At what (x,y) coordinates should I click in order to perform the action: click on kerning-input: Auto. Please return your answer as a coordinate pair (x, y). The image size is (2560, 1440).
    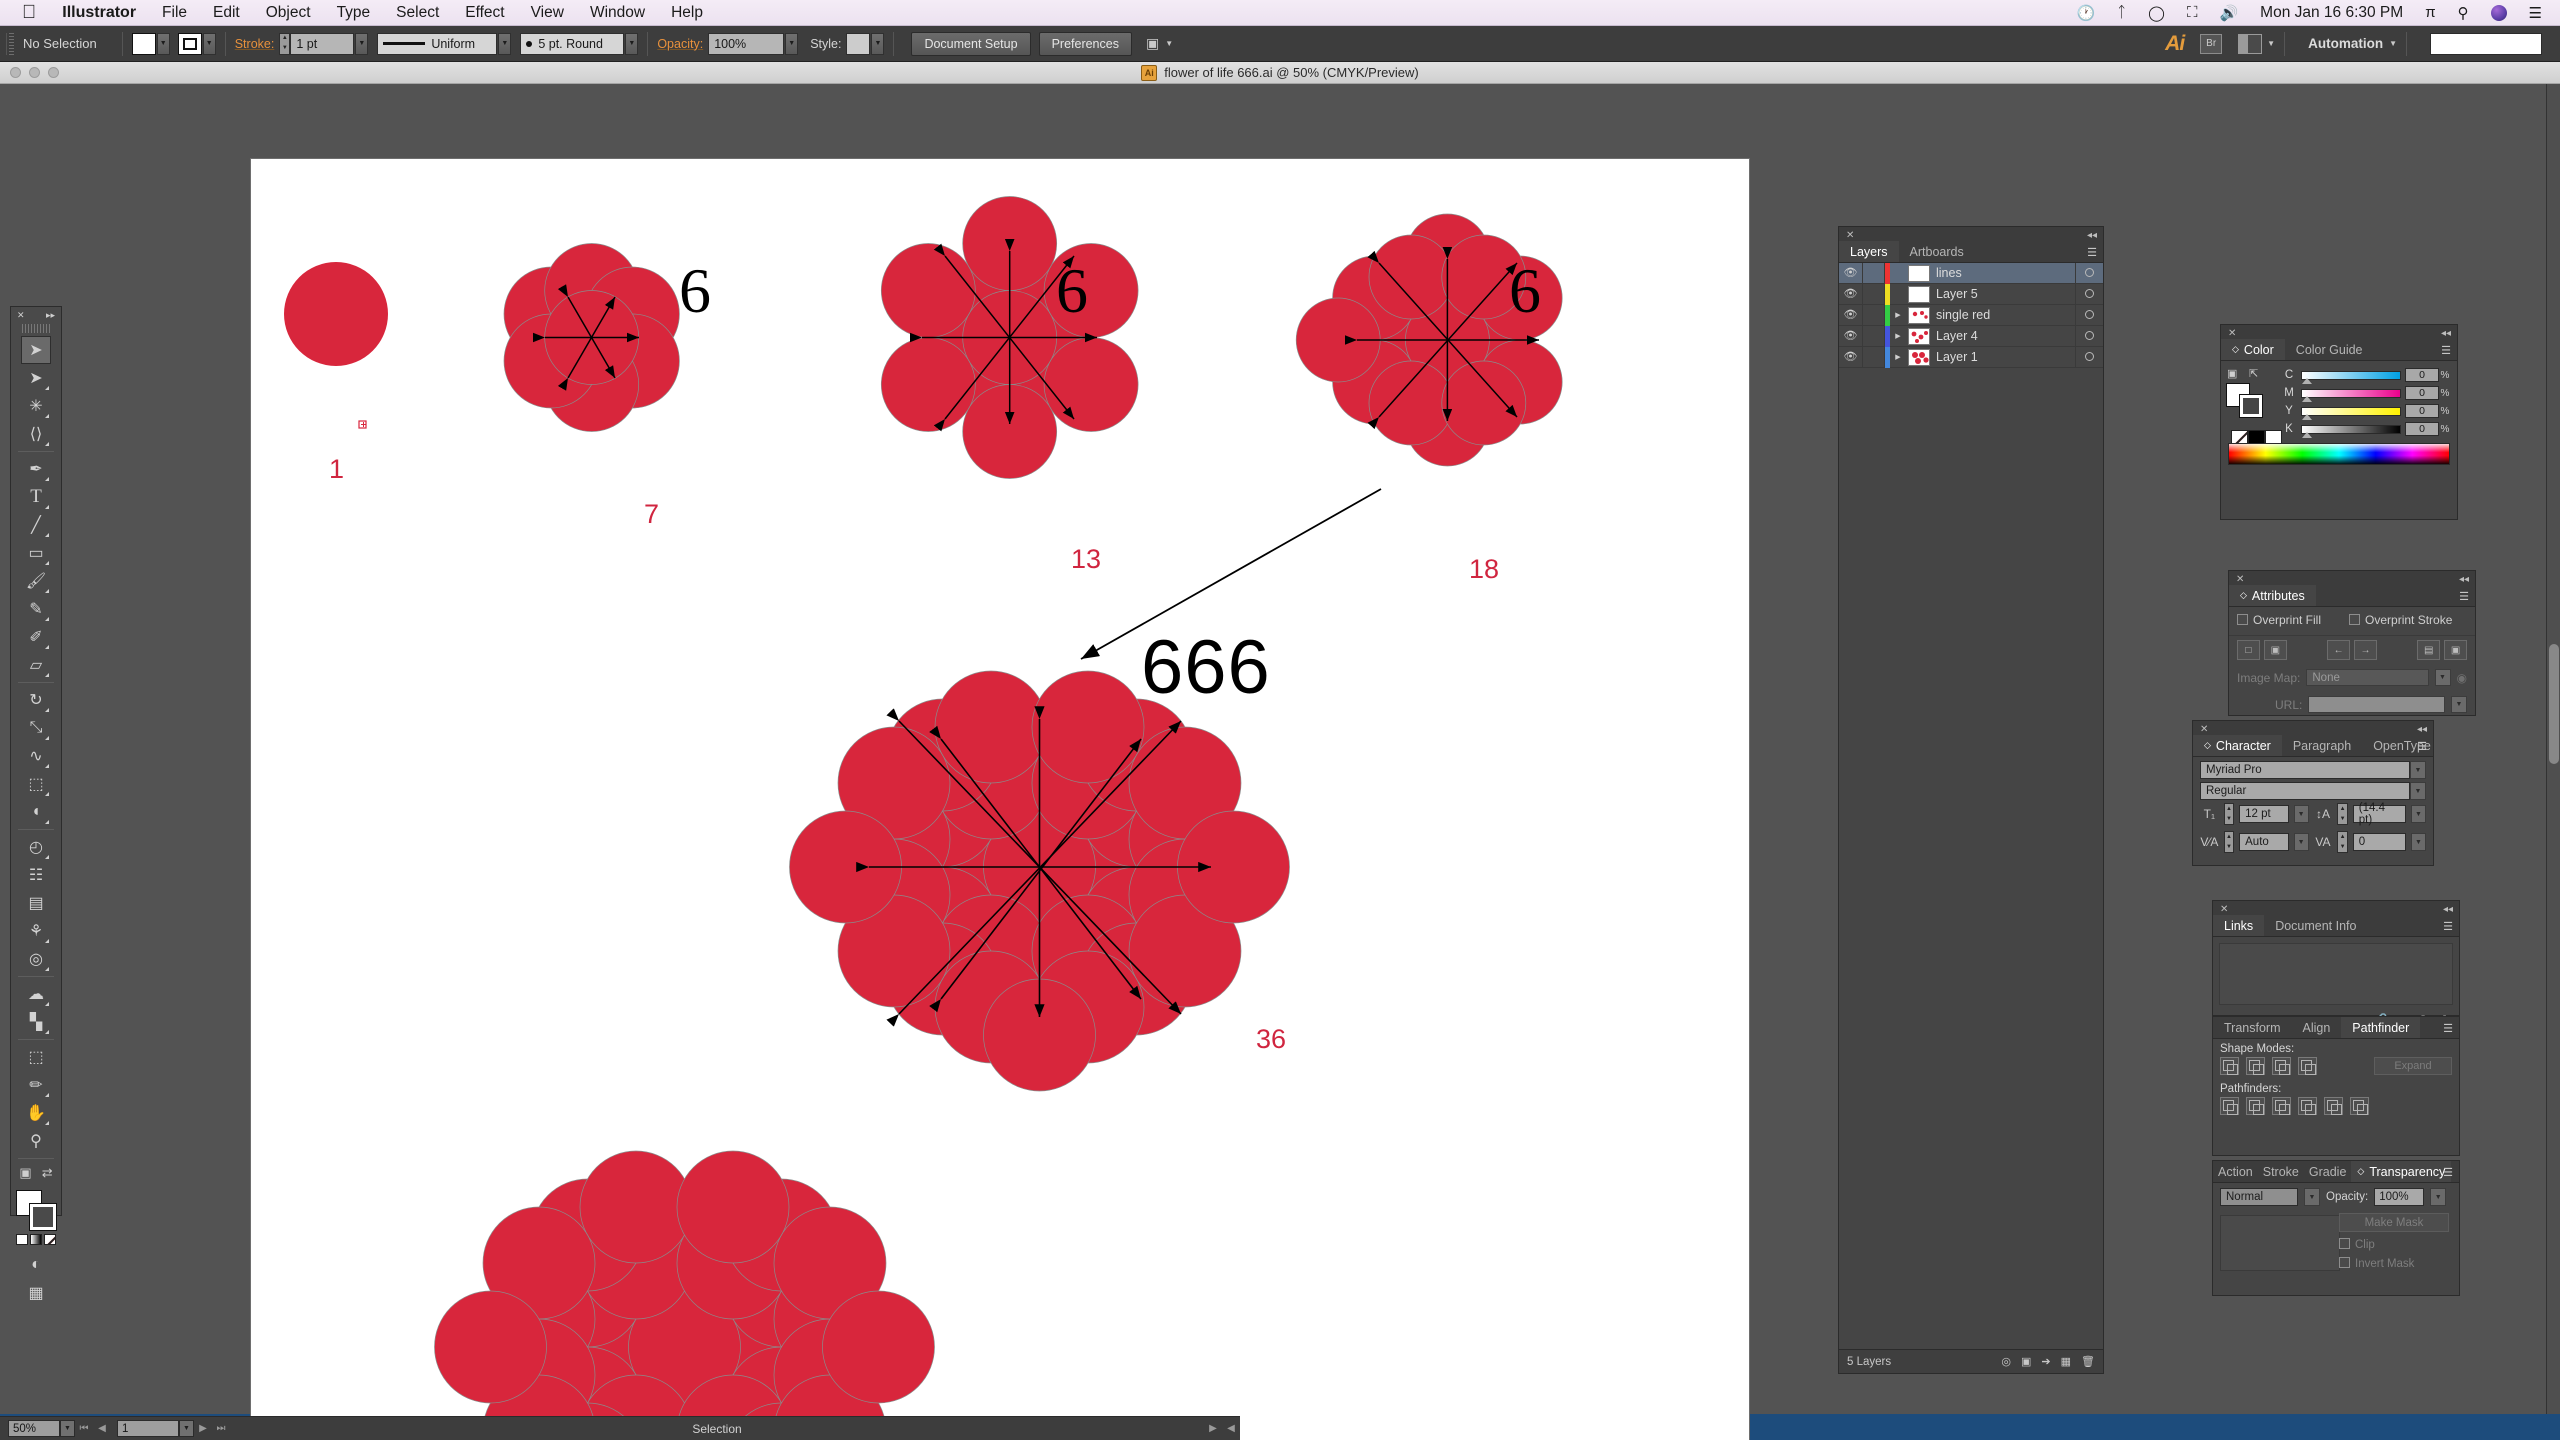
    Looking at the image, I should click on (2264, 842).